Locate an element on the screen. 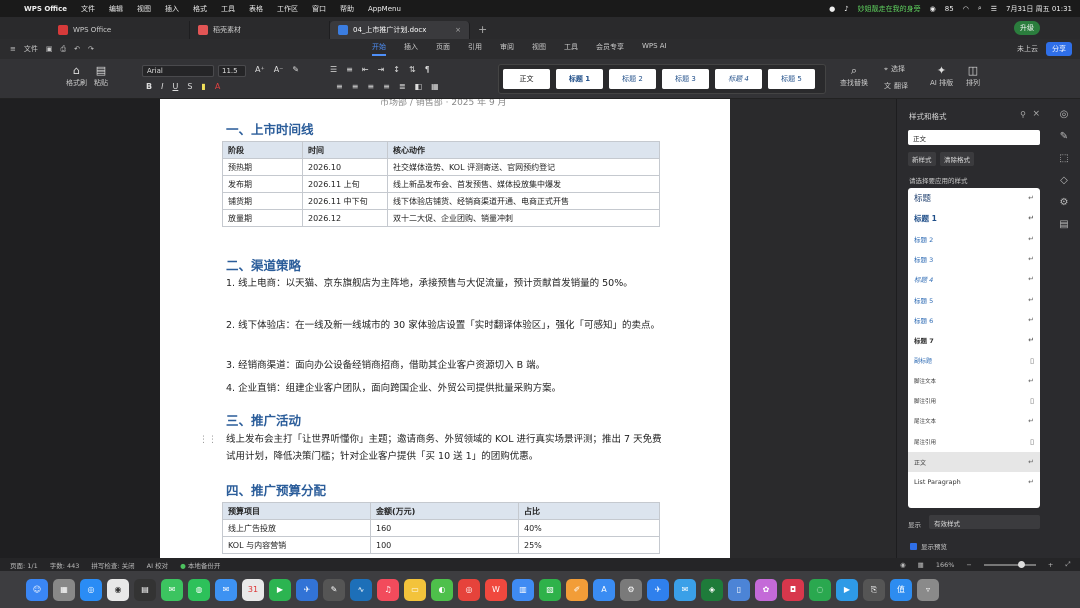 The height and width of the screenshot is (608, 1080). tab-docer: 稻壳素材 is located at coordinates (260, 30).